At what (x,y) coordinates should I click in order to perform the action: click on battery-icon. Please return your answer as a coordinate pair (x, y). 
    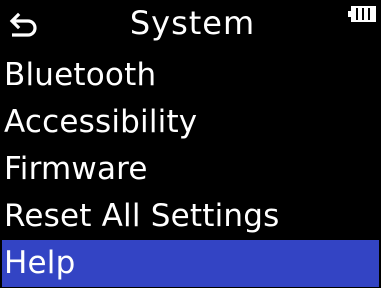
    Looking at the image, I should click on (362, 14).